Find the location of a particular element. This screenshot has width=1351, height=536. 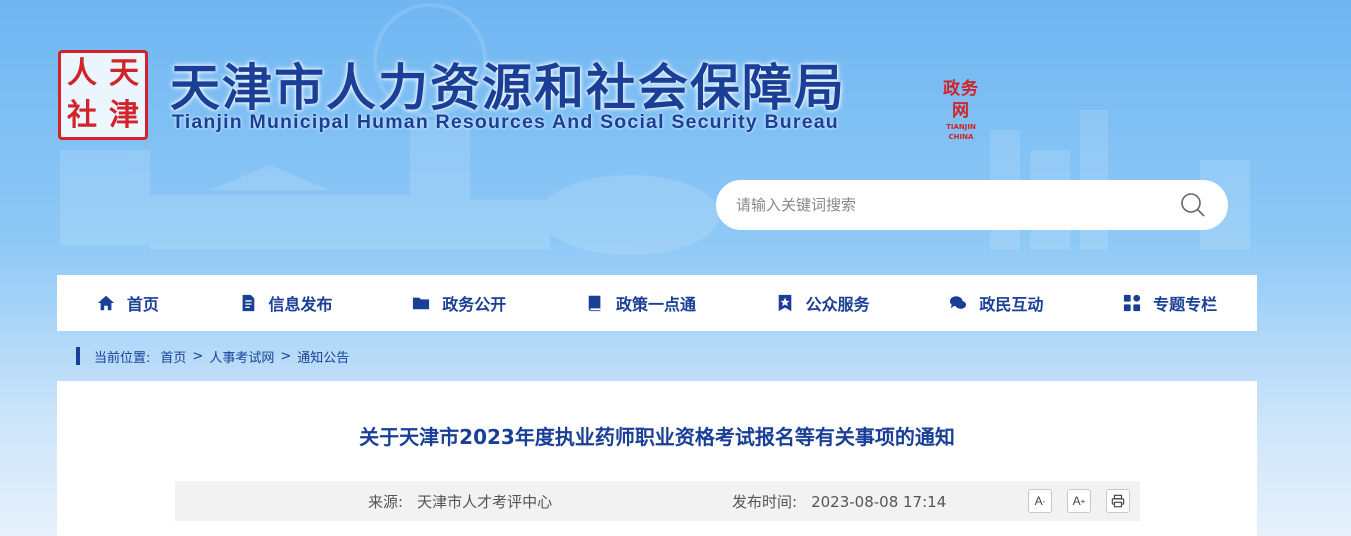

nav-item-gov-affairs: 政务公开 is located at coordinates (459, 303).